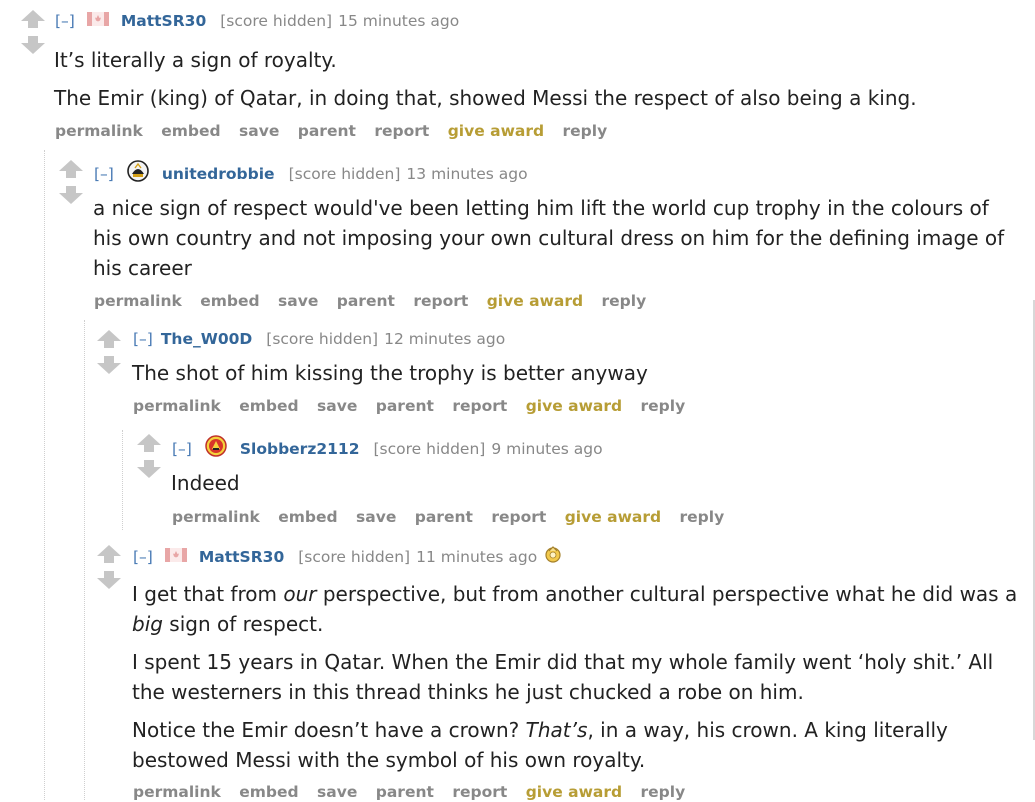  What do you see at coordinates (216, 448) in the screenshot?
I see `manchester-united-crest-icon` at bounding box center [216, 448].